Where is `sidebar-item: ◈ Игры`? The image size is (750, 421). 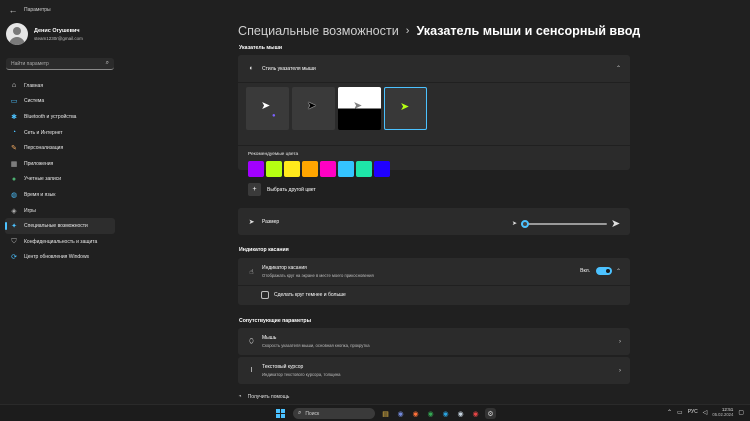
sidebar-item: ◈ Игры is located at coordinates (60, 211).